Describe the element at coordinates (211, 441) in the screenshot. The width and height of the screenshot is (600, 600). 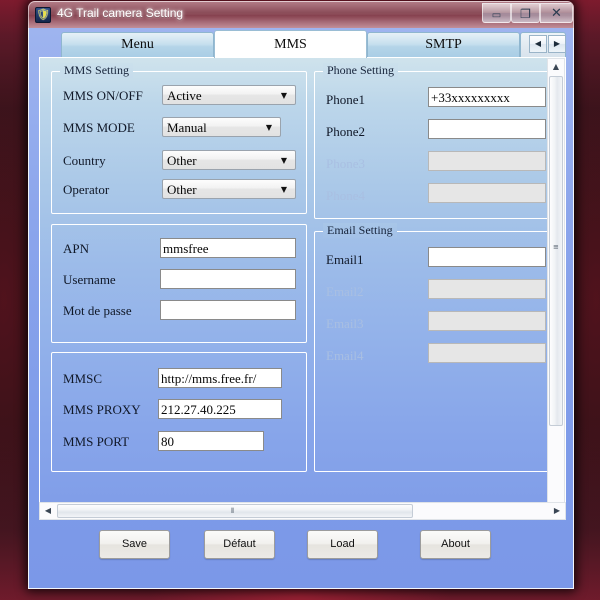
I see `input-mms-port: 80` at that location.